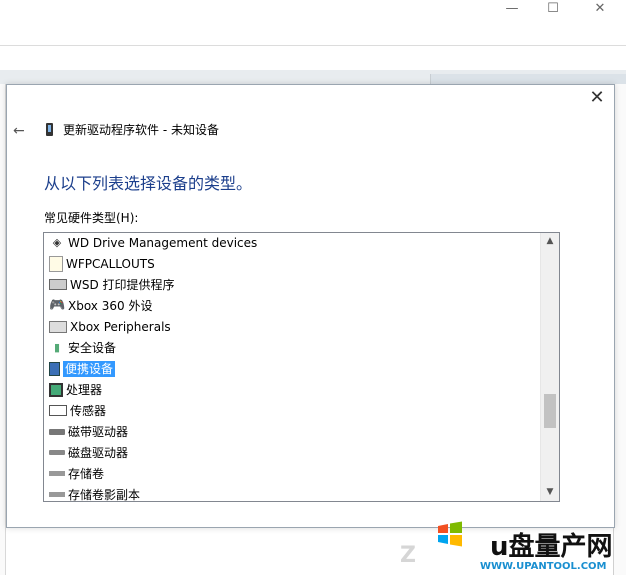 Image resolution: width=626 pixels, height=575 pixels. What do you see at coordinates (291, 306) in the screenshot?
I see `hardware-type-item: 🎮 Xbox 360 外设` at bounding box center [291, 306].